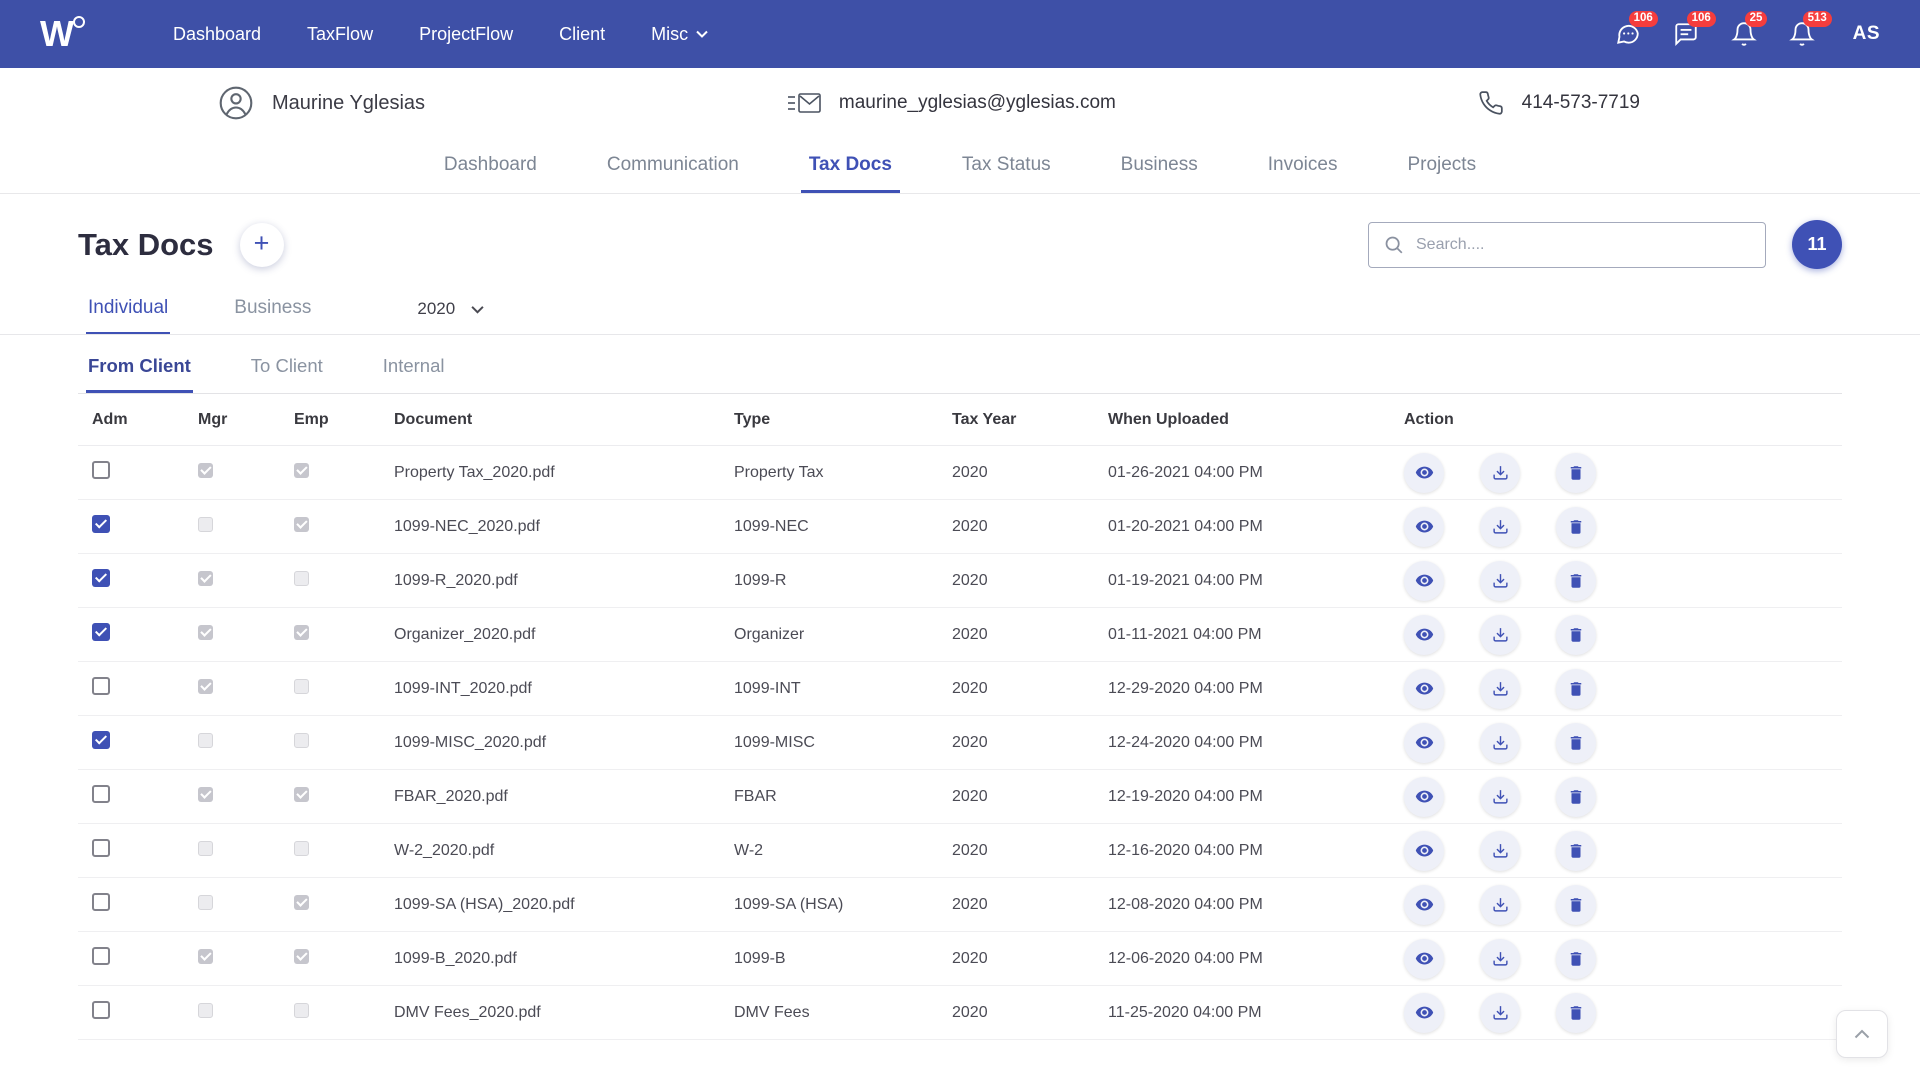  I want to click on tab-individual: Individual, so click(128, 312).